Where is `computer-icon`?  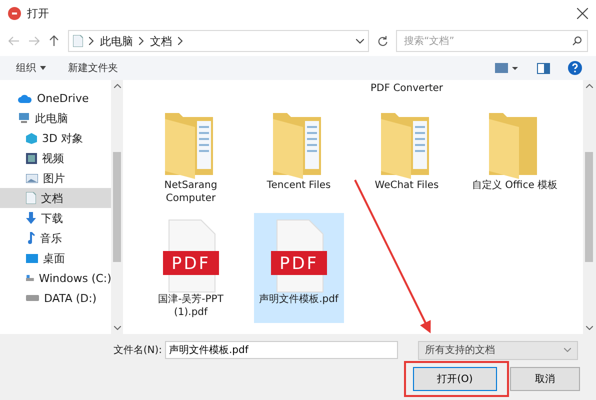
computer-icon is located at coordinates (24, 118).